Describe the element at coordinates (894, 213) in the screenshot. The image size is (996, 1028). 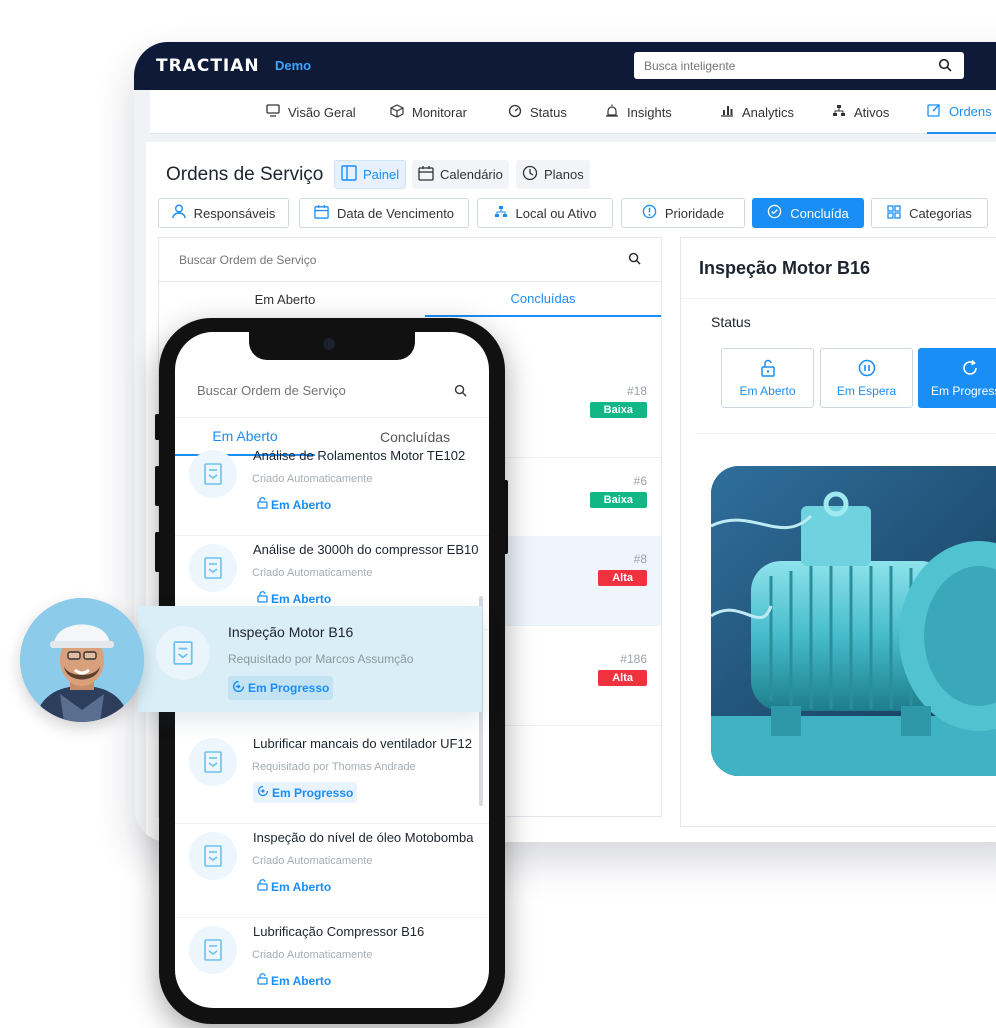
I see `grid-icon` at that location.